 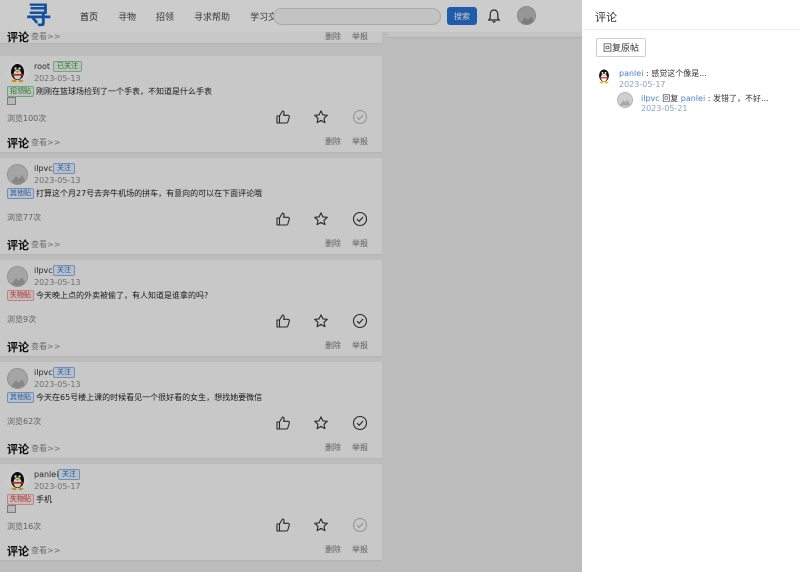 What do you see at coordinates (642, 84) in the screenshot?
I see `comment-date: 2023-05-17` at bounding box center [642, 84].